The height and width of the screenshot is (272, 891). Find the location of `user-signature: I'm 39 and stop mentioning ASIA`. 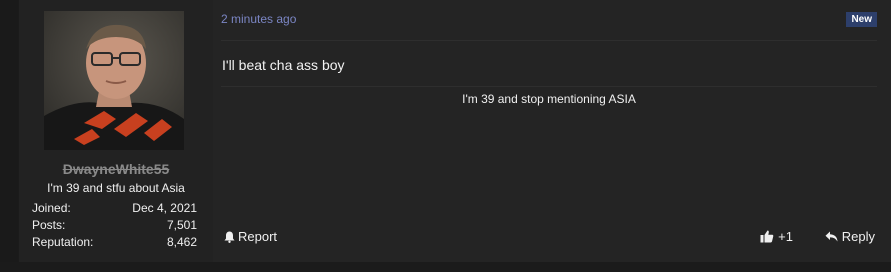

user-signature: I'm 39 and stop mentioning ASIA is located at coordinates (549, 99).